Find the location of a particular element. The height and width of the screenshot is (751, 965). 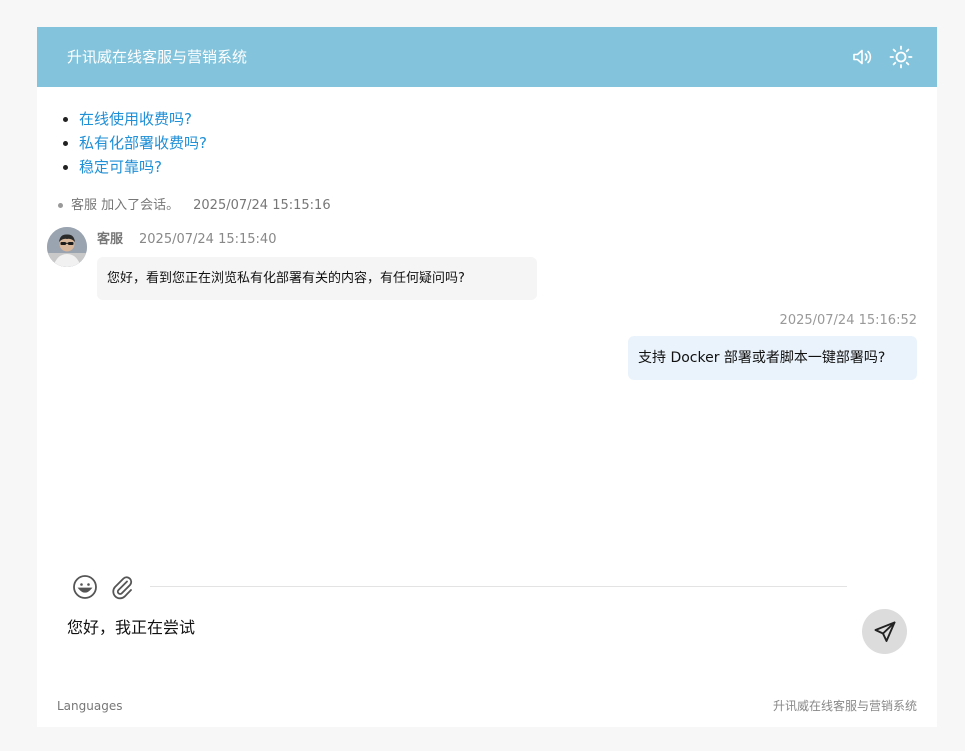

user-message-bubble: 支持 Docker 部署或者脚本一键部署吗? is located at coordinates (772, 358).